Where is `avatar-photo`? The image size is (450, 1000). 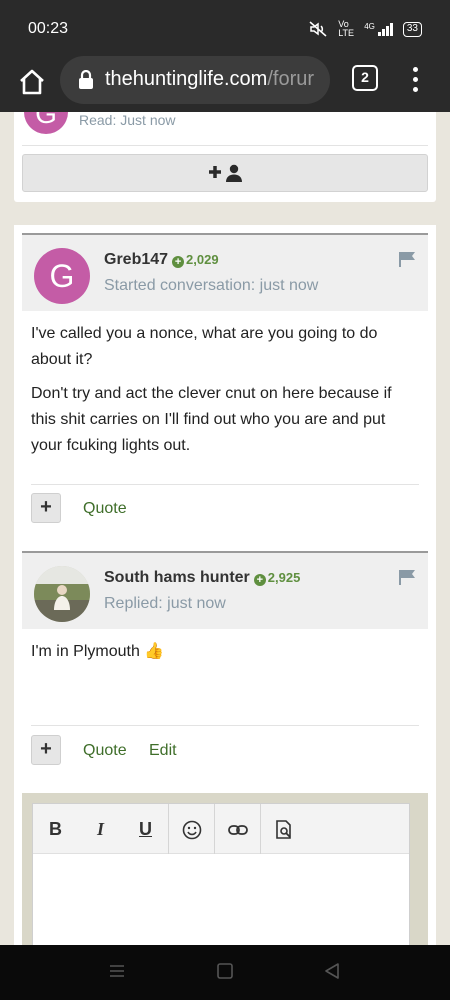
avatar-photo is located at coordinates (62, 594).